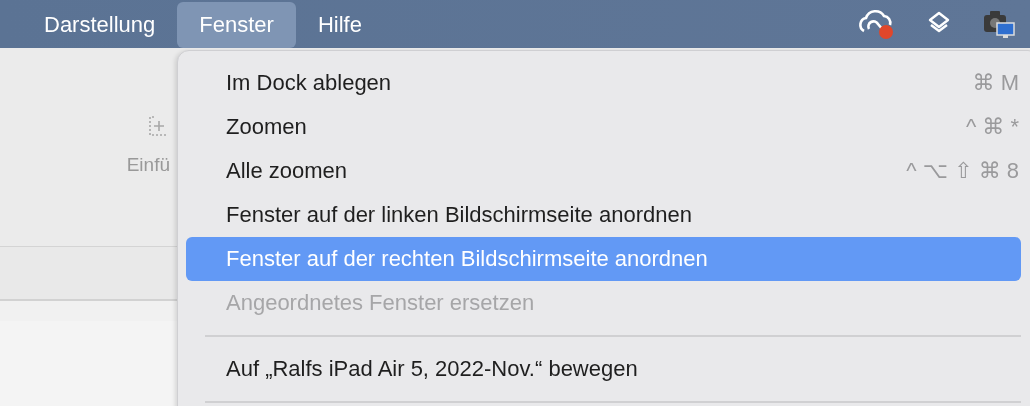 The image size is (1030, 406). Describe the element at coordinates (148, 165) in the screenshot. I see `toolbar-label: Einfü` at that location.